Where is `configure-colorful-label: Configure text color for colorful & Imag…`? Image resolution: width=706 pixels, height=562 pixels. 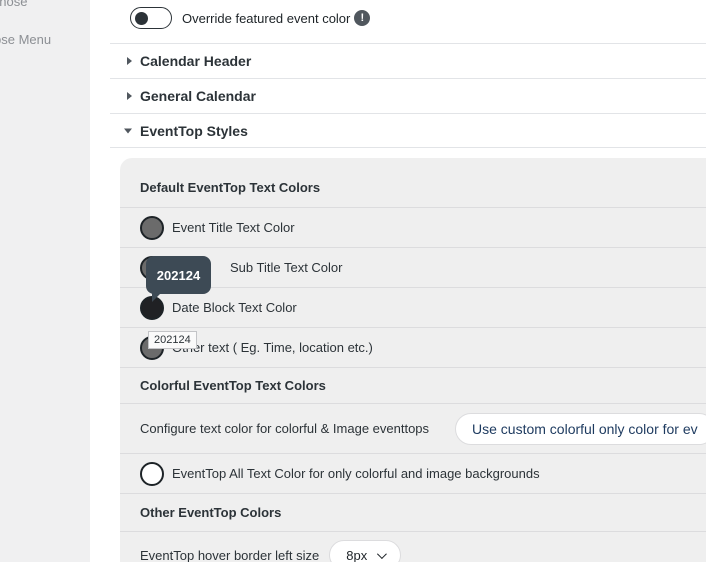
configure-colorful-label: Configure text color for colorful & Imag… is located at coordinates (285, 428).